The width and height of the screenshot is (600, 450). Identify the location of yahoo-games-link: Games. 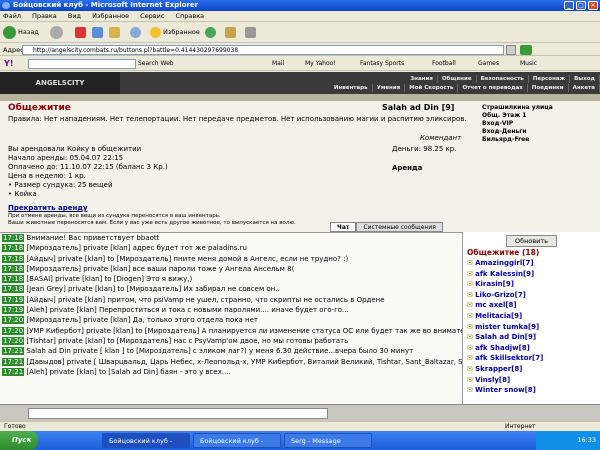
(488, 64).